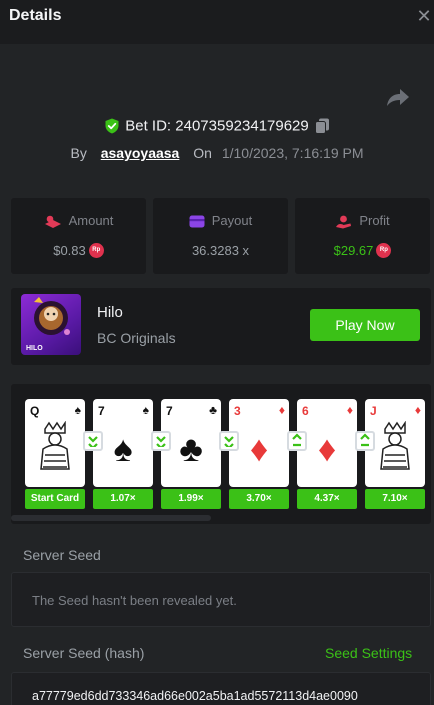 Image resolution: width=434 pixels, height=705 pixels. Describe the element at coordinates (220, 236) in the screenshot. I see `payout-stat: Payout 36.3283 x` at that location.